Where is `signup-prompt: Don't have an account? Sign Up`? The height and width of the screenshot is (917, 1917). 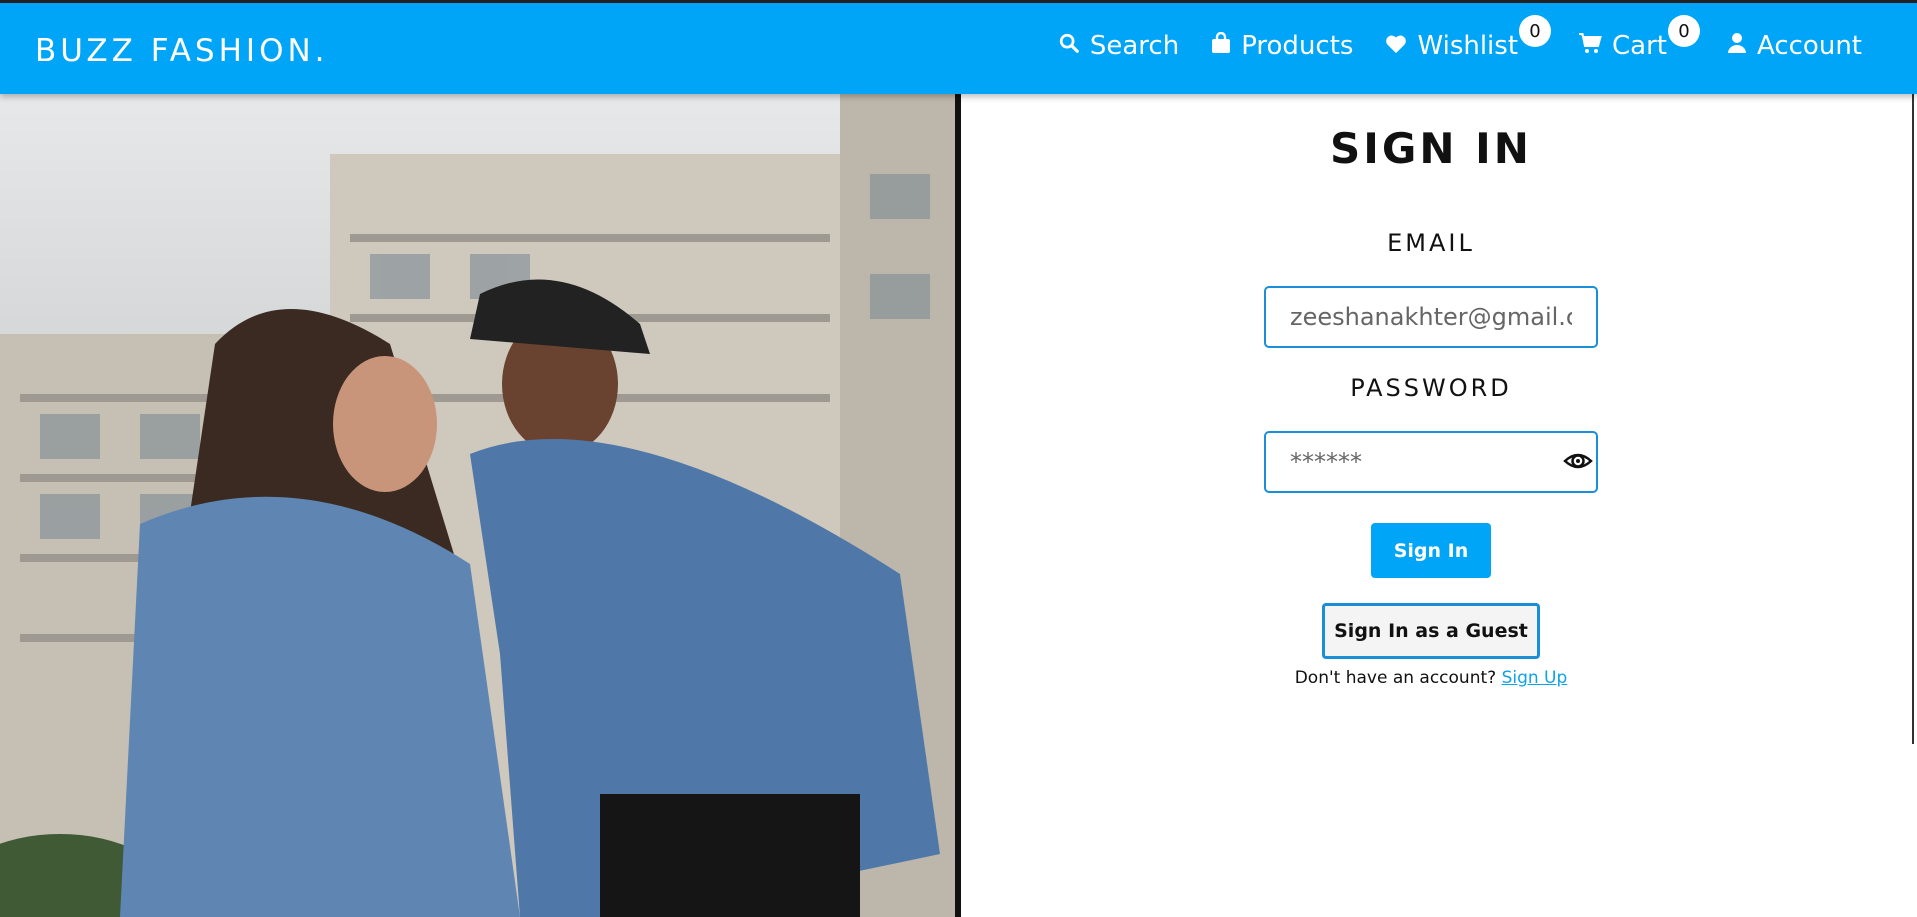 signup-prompt: Don't have an account? Sign Up is located at coordinates (1431, 678).